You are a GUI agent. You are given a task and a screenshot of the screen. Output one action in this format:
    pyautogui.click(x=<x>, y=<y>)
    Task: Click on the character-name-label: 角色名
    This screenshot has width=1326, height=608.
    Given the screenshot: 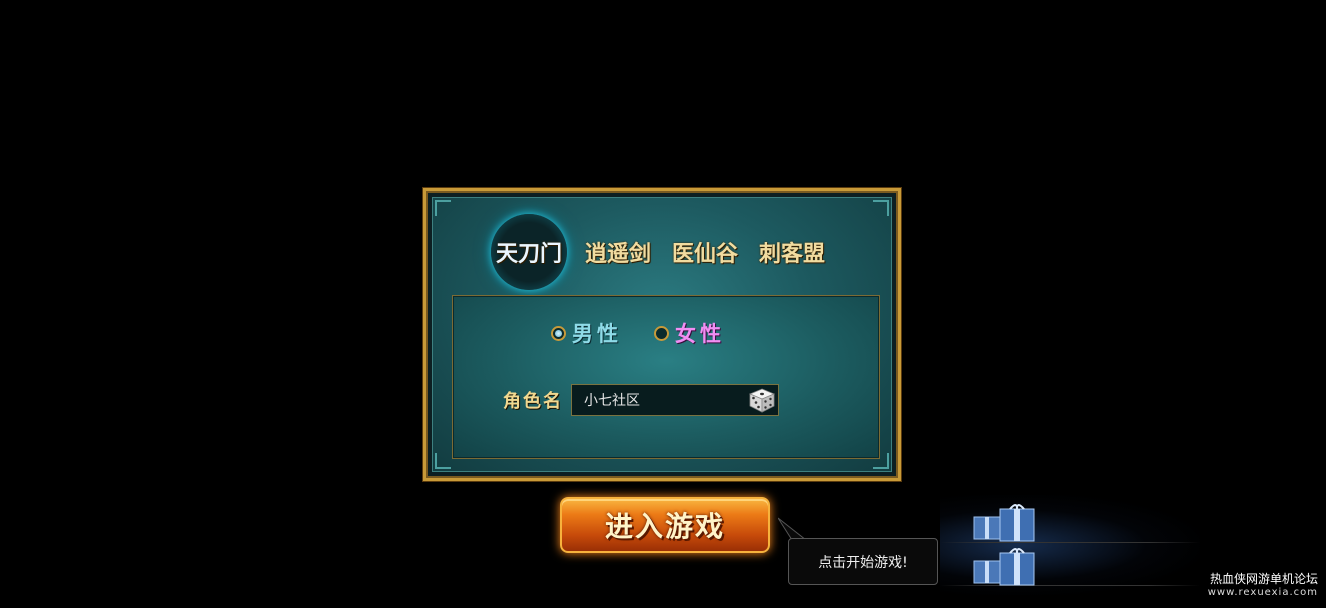 What is the action you would take?
    pyautogui.click(x=533, y=401)
    